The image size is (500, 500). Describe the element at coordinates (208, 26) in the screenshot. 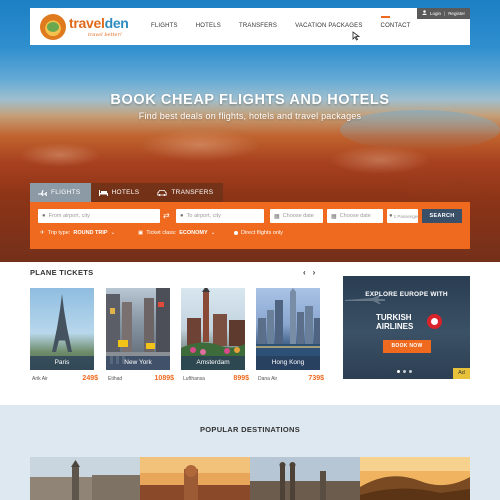

I see `nav-hotels: HOTELS` at that location.